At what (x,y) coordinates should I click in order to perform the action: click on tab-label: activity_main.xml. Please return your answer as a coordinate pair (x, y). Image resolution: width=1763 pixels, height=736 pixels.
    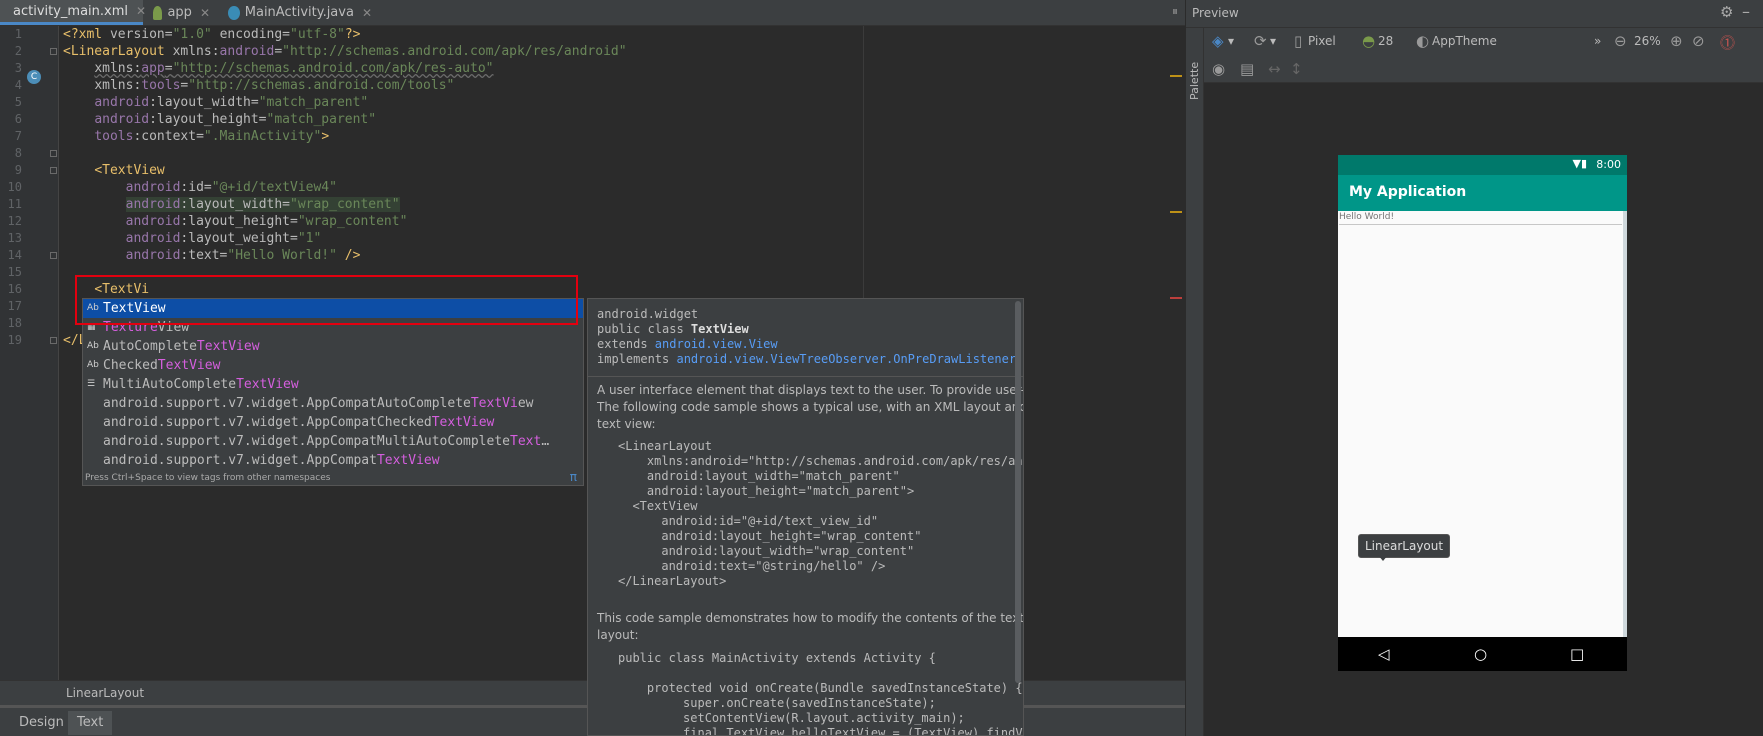
    Looking at the image, I should click on (71, 11).